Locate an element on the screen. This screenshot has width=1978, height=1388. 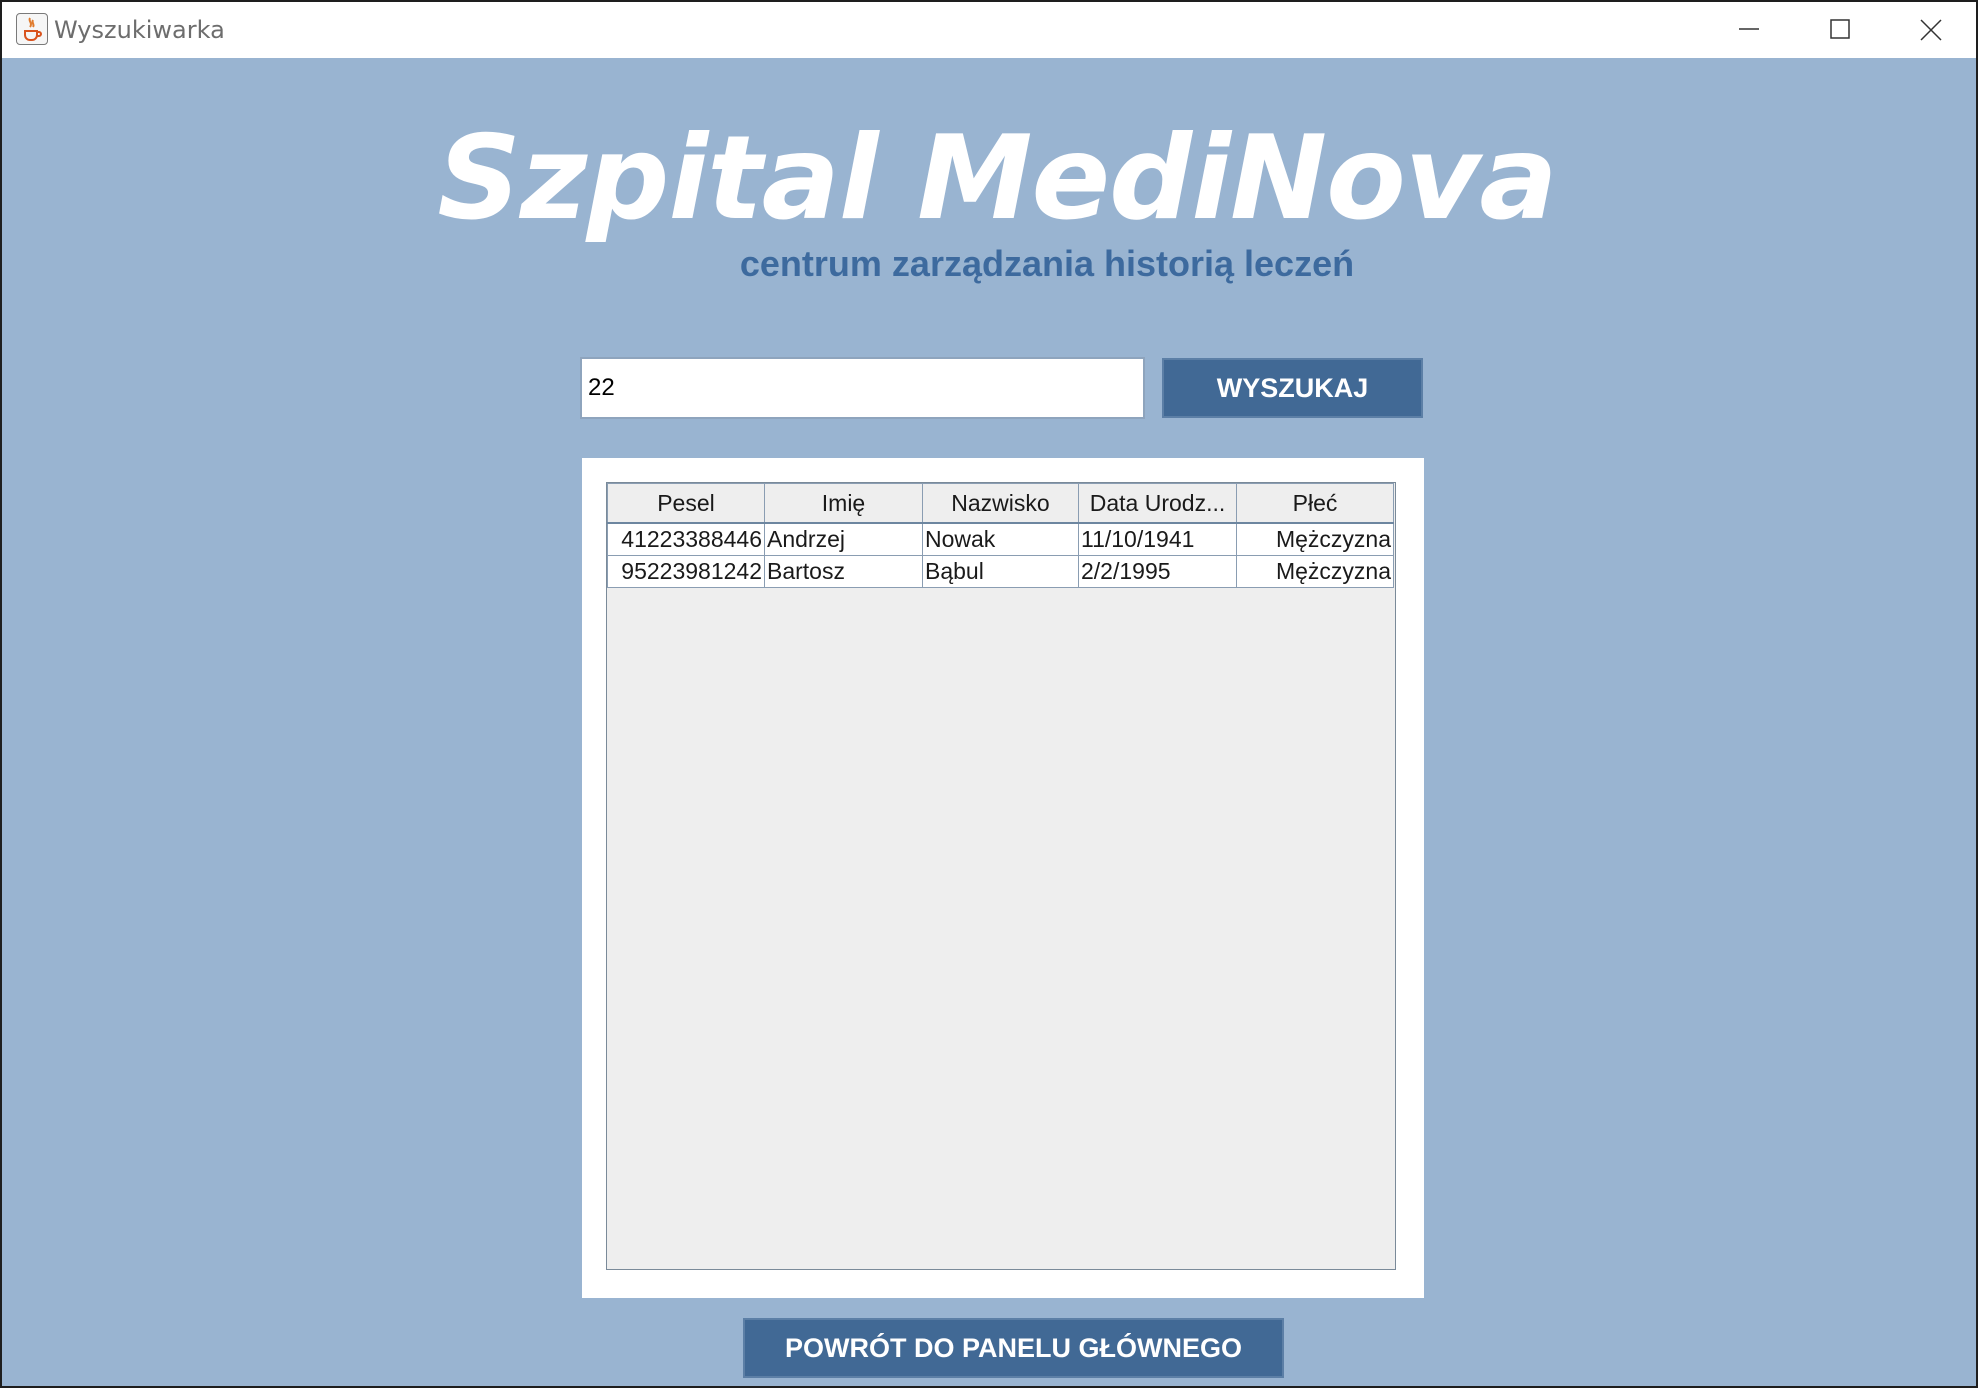
table-header-row: Pesel Imię Nazwisko Data Urodz... Płeć is located at coordinates (1000, 503).